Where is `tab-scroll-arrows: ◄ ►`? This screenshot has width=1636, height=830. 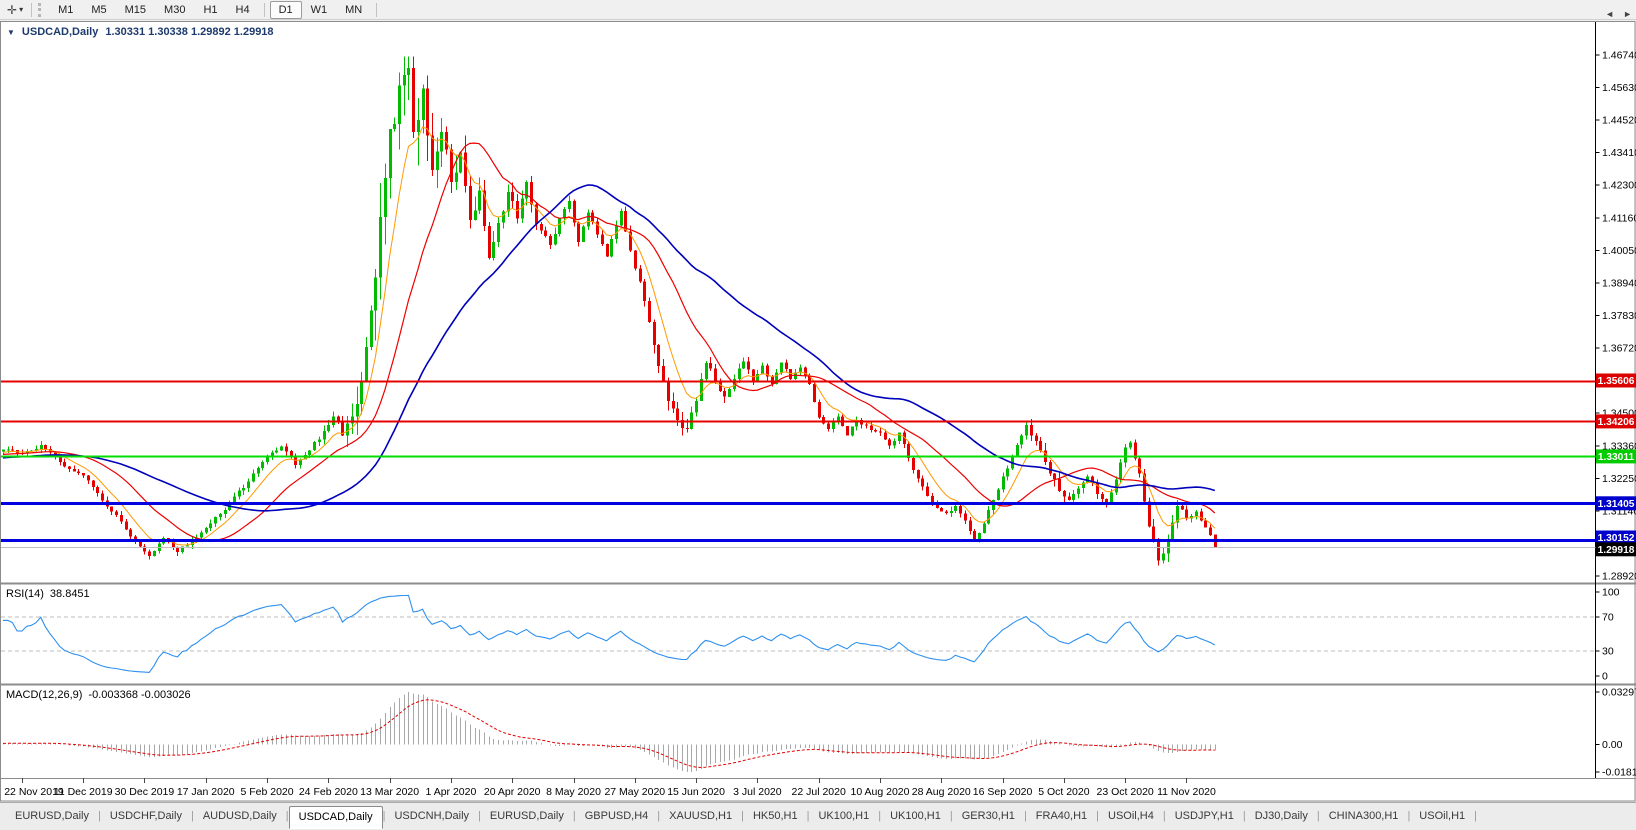 tab-scroll-arrows: ◄ ► is located at coordinates (1618, 14).